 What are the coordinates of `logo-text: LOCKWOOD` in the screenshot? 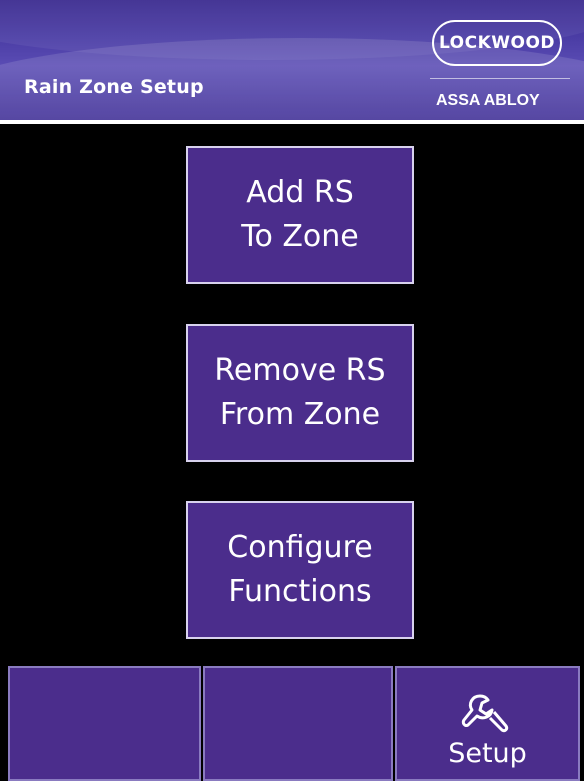 It's located at (497, 43).